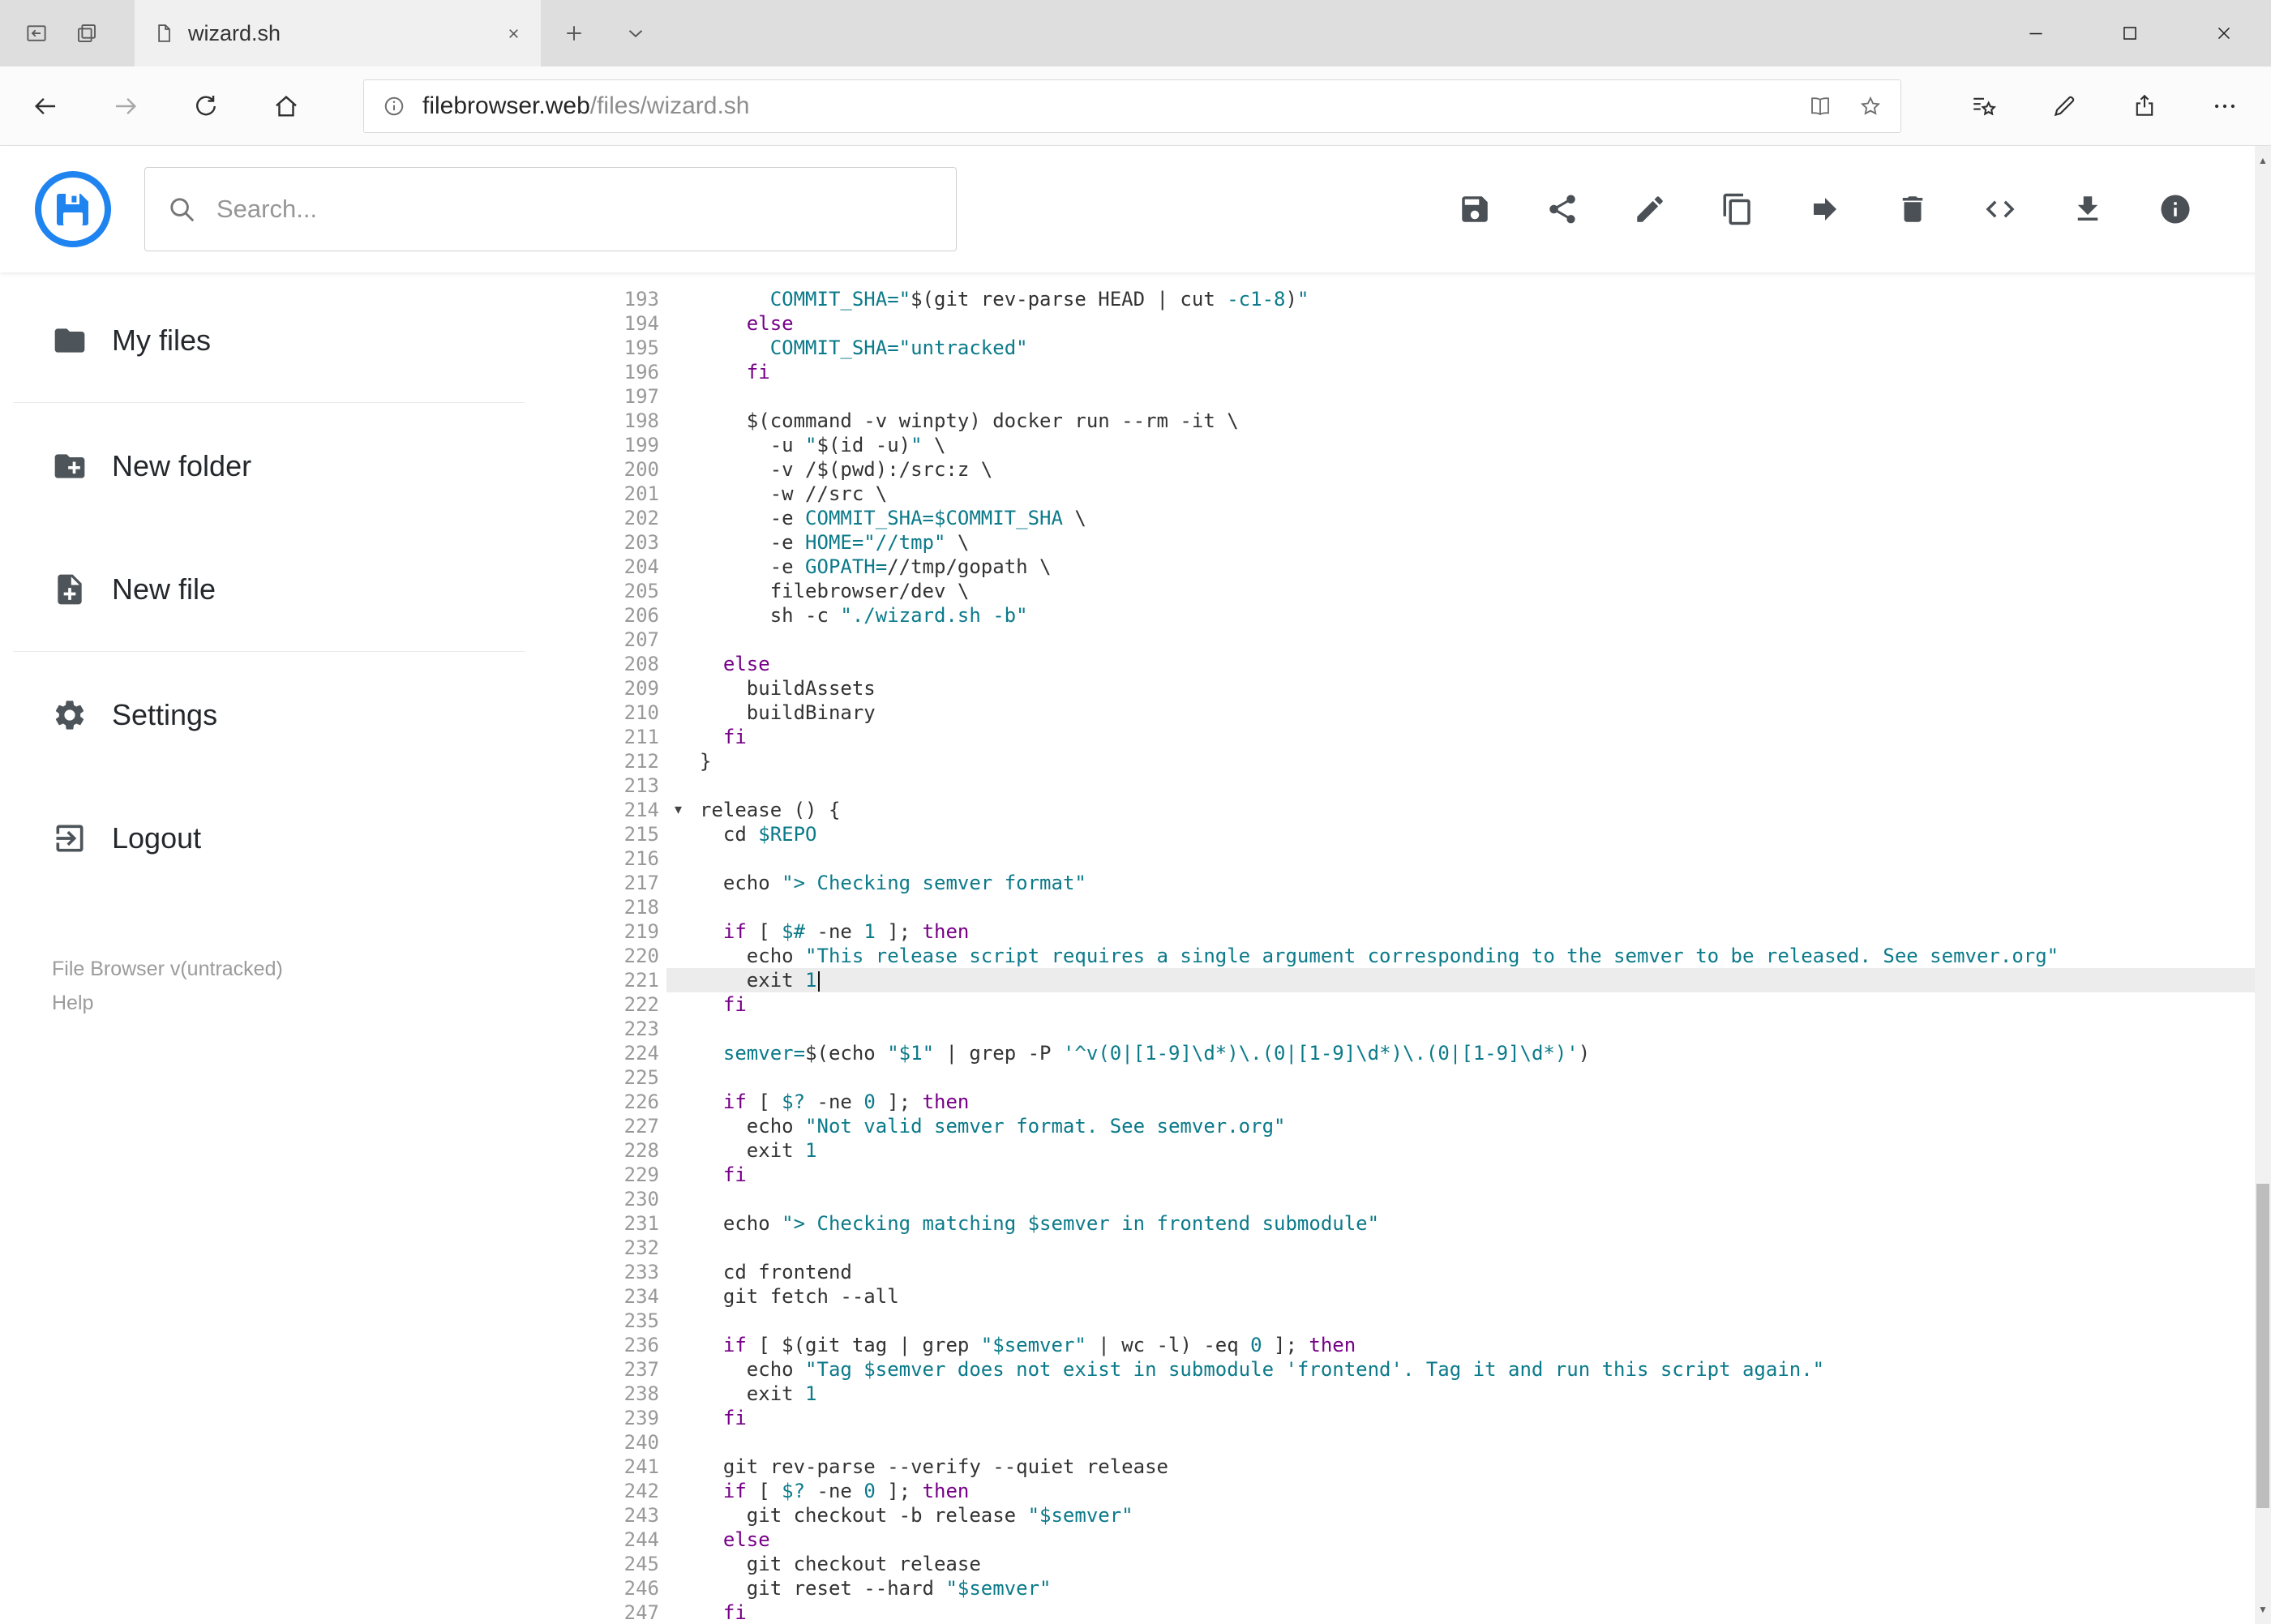 The image size is (2271, 1624). I want to click on tabs-preview-icon, so click(87, 33).